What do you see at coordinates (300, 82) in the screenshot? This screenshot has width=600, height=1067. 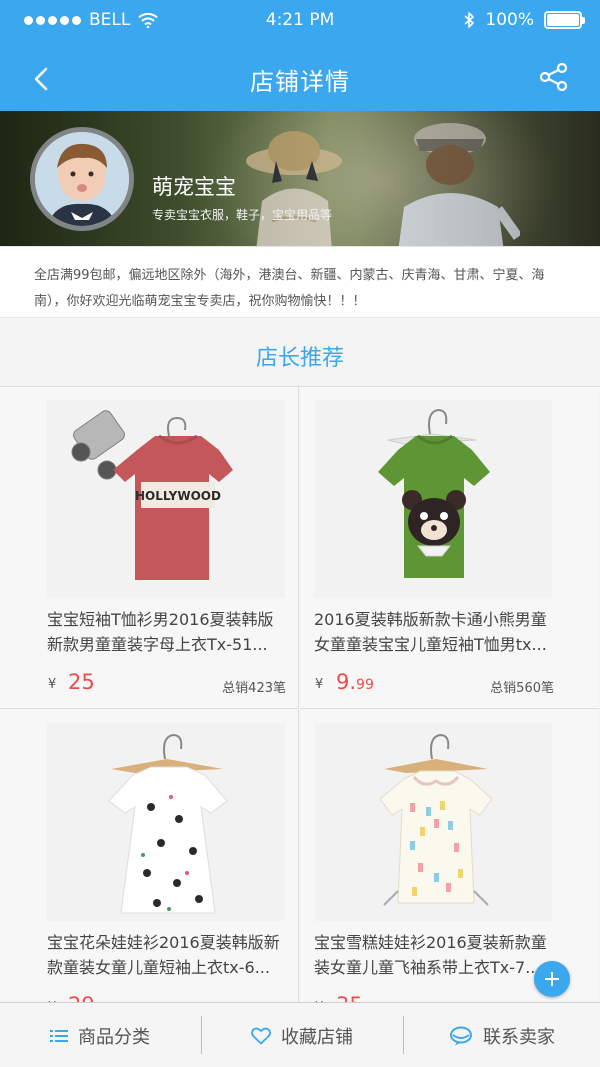 I see `page-title: 店铺详情` at bounding box center [300, 82].